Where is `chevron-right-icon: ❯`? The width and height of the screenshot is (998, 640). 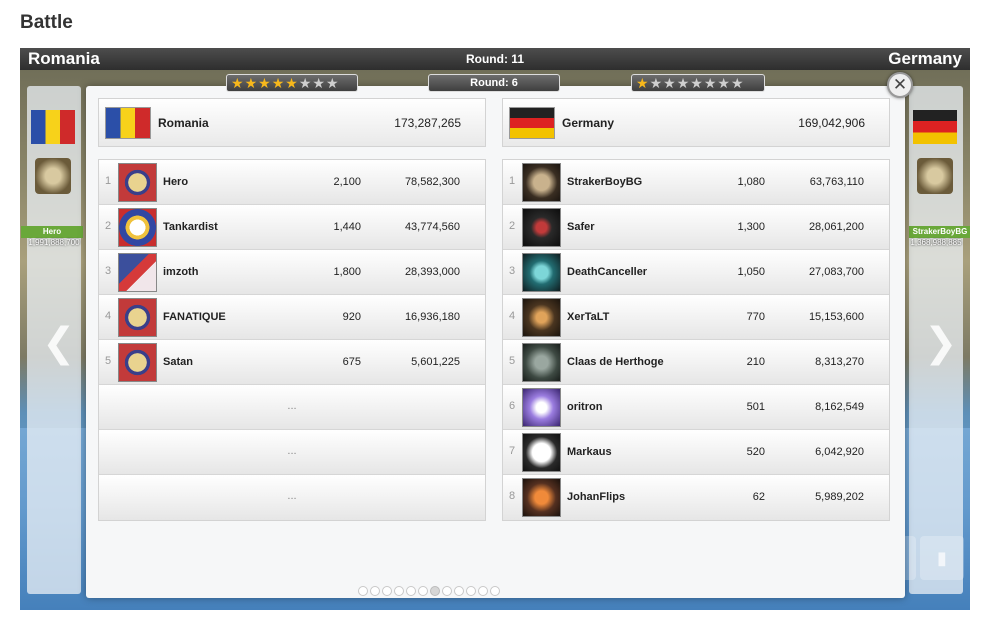 chevron-right-icon: ❯ is located at coordinates (941, 343).